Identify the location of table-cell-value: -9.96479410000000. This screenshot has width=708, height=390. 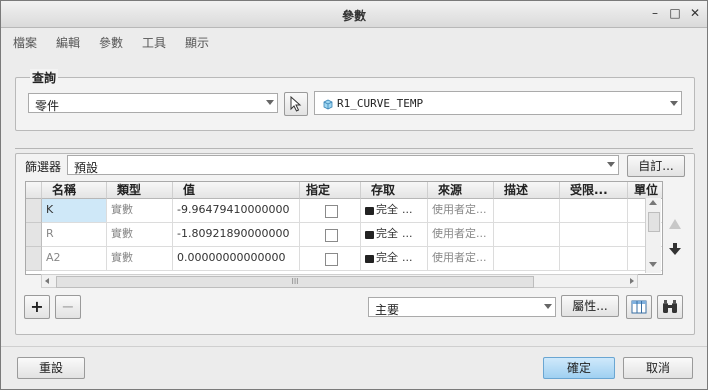
(236, 211).